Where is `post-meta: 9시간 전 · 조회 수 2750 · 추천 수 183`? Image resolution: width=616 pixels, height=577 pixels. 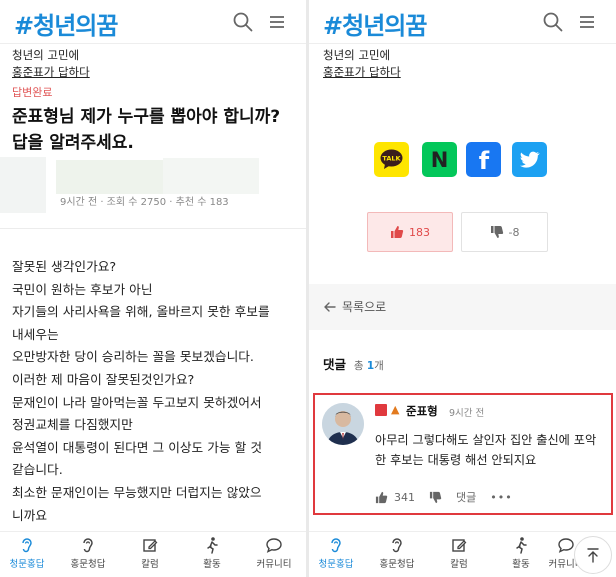 post-meta: 9시간 전 · 조회 수 2750 · 추천 수 183 is located at coordinates (144, 202).